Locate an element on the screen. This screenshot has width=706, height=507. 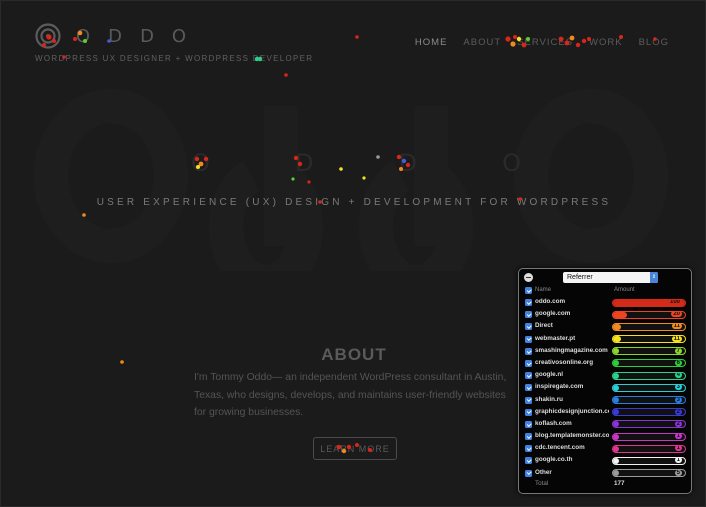
referrer-name: google.com is located at coordinates (553, 314).